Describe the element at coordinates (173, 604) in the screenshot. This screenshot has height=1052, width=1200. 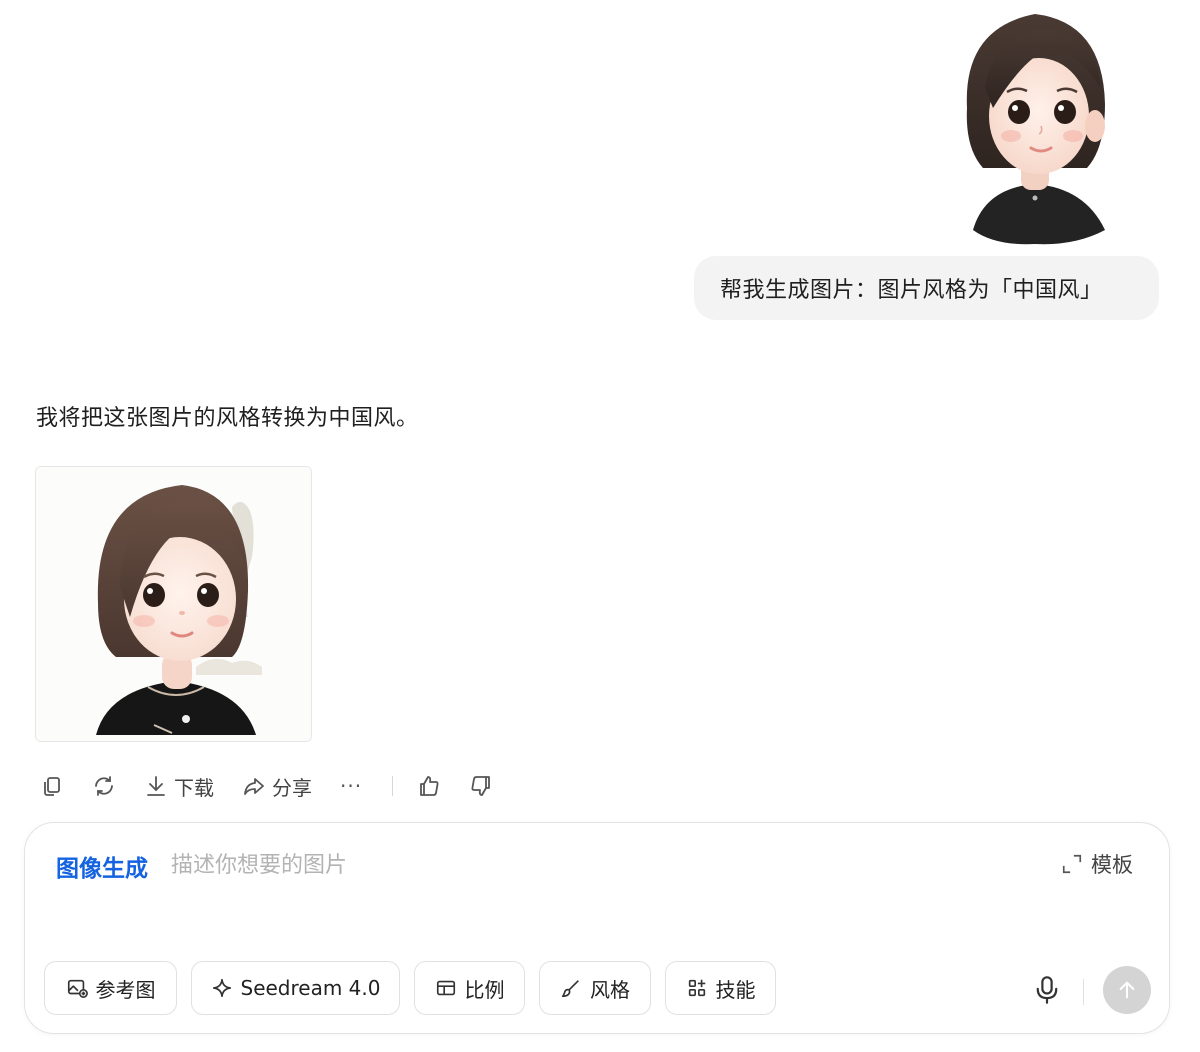
I see `generated-image` at that location.